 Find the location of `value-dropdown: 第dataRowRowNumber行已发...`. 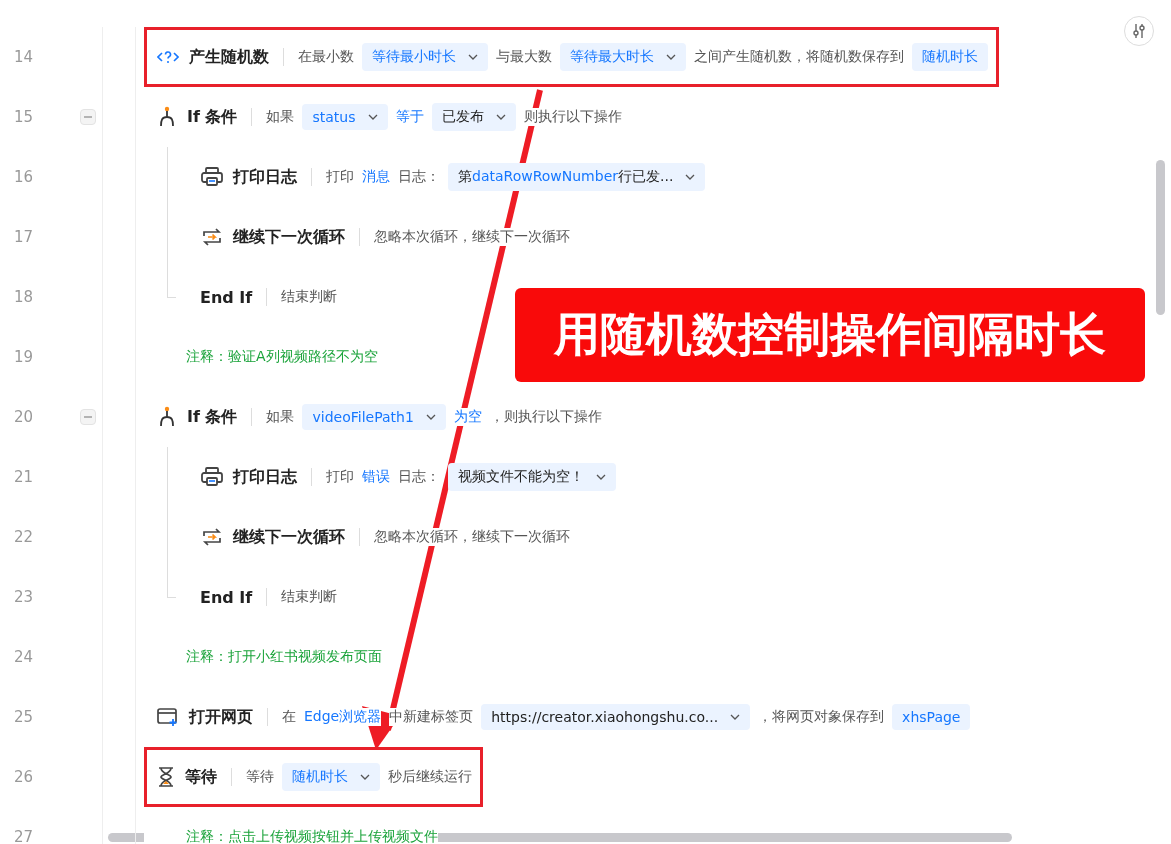

value-dropdown: 第dataRowRowNumber行已发... is located at coordinates (577, 177).